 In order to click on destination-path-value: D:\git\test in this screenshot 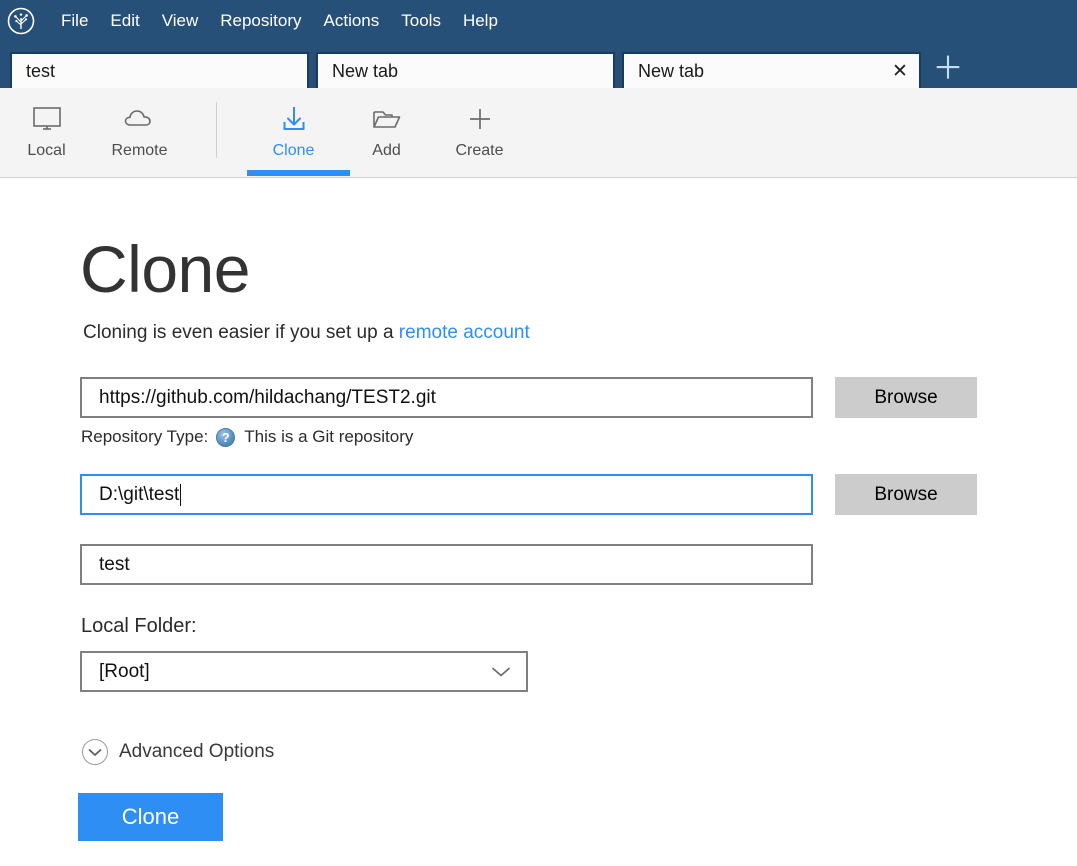, I will do `click(139, 494)`.